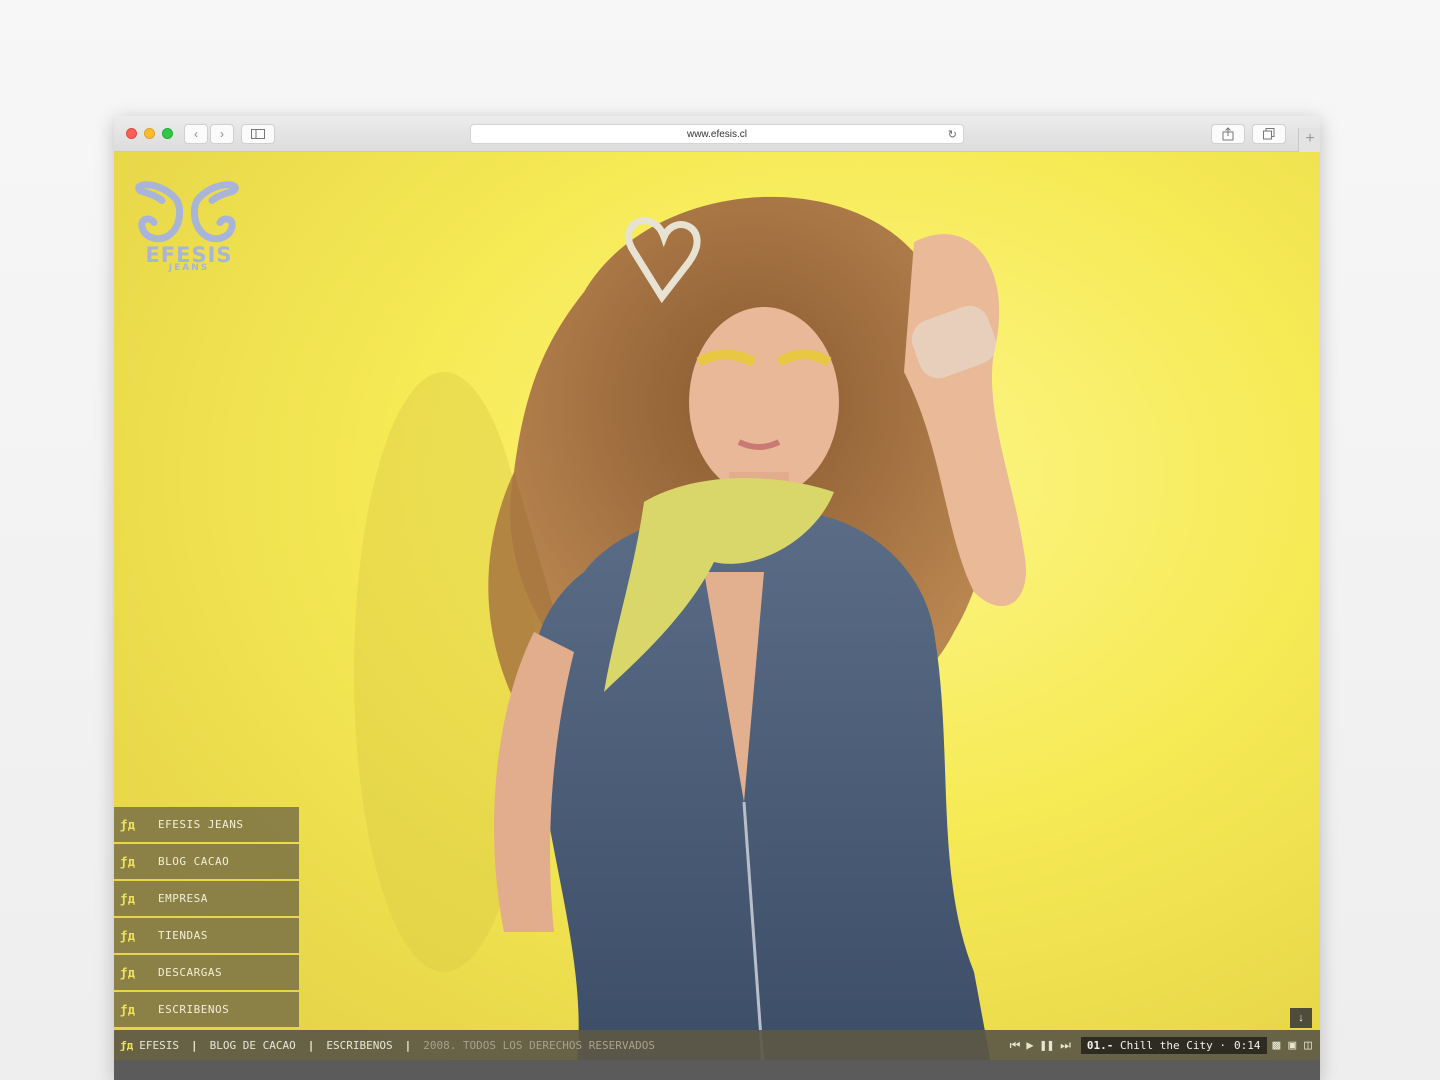 The width and height of the screenshot is (1440, 1080). I want to click on browser-bottom-edge, so click(717, 1070).